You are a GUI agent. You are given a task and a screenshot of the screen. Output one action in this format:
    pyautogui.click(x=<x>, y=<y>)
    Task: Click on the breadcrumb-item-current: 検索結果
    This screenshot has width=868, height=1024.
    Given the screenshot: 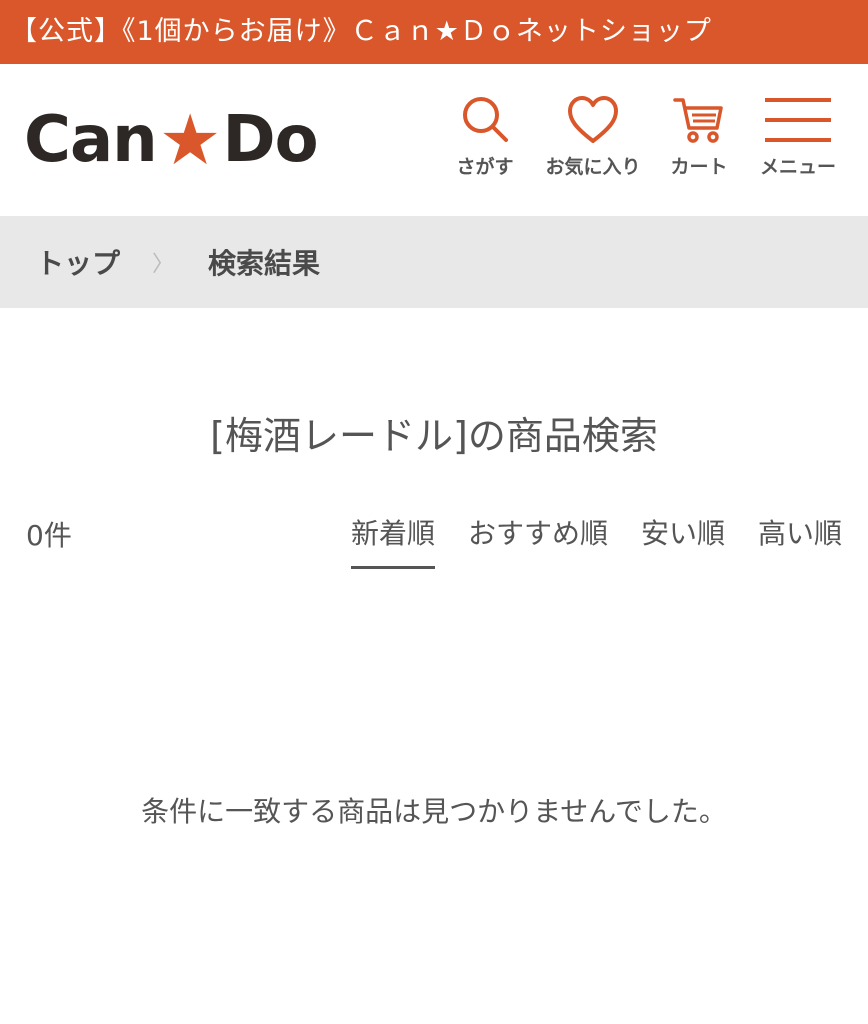 What is the action you would take?
    pyautogui.click(x=264, y=263)
    